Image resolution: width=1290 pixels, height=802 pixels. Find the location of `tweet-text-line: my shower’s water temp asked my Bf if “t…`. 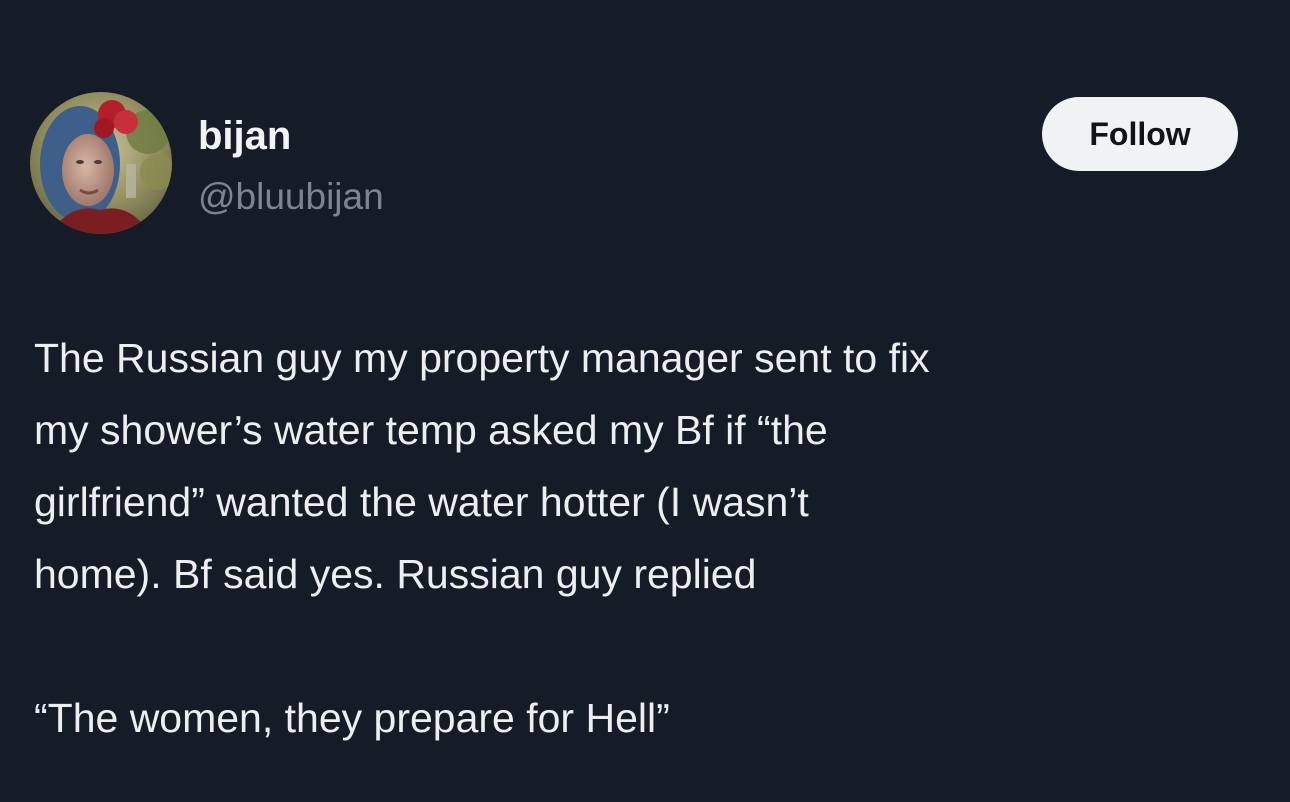

tweet-text-line: my shower’s water temp asked my Bf if “t… is located at coordinates (431, 430).